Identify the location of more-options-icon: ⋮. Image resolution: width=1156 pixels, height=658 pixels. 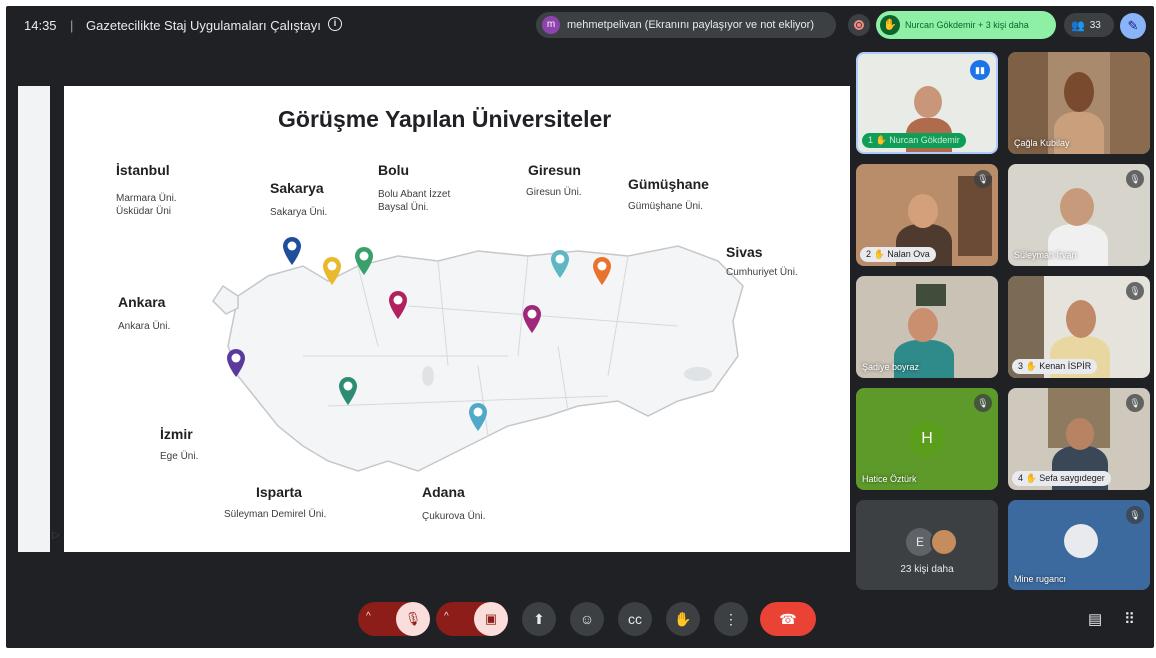
(731, 619).